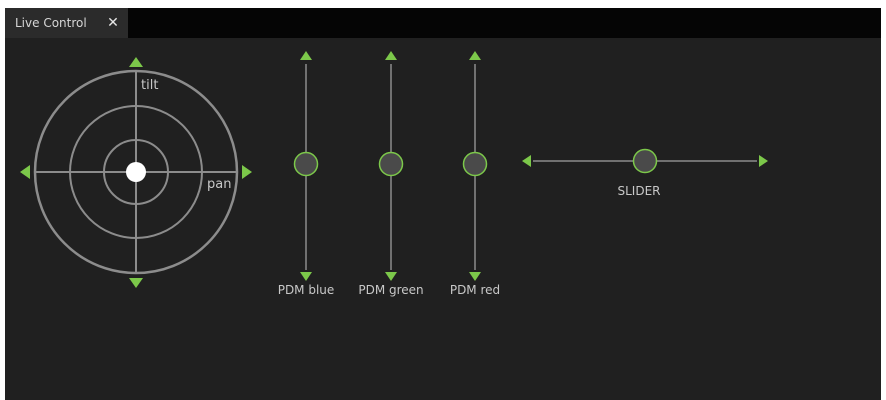 Image resolution: width=886 pixels, height=400 pixels. What do you see at coordinates (25, 172) in the screenshot?
I see `pad-left-arrow-icon` at bounding box center [25, 172].